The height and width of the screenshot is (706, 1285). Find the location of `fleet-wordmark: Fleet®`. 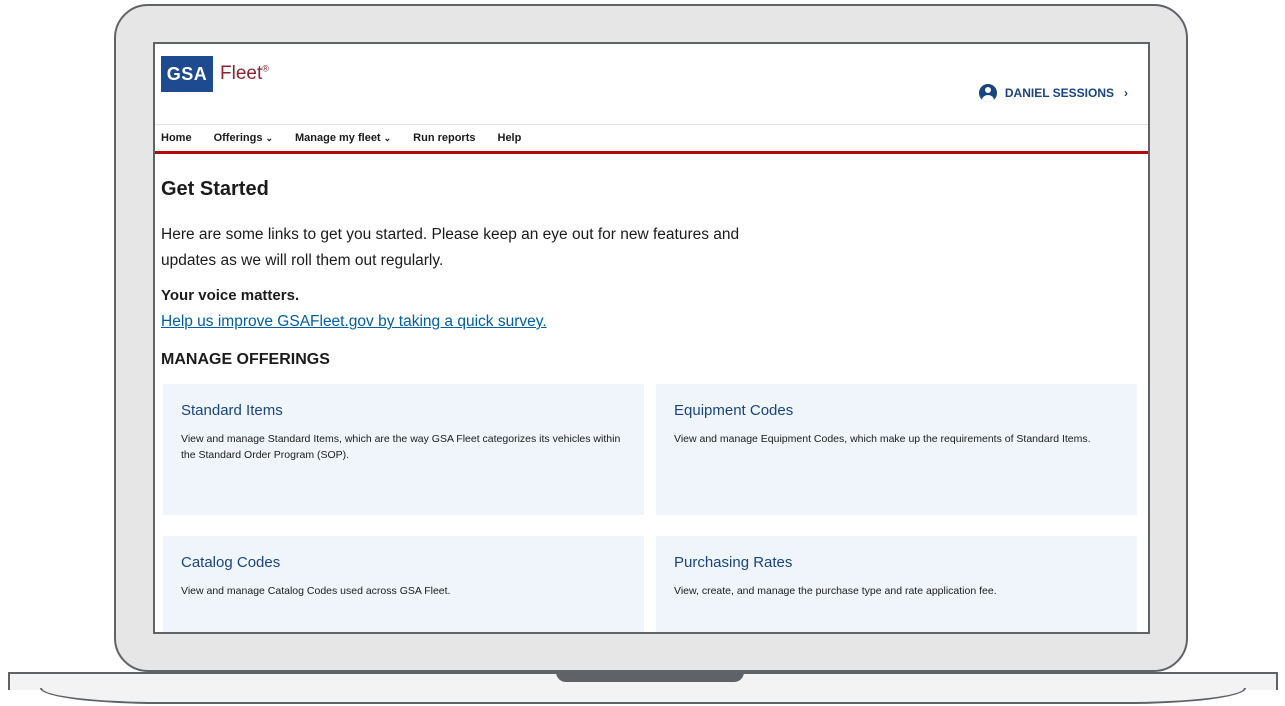

fleet-wordmark: Fleet® is located at coordinates (244, 74).